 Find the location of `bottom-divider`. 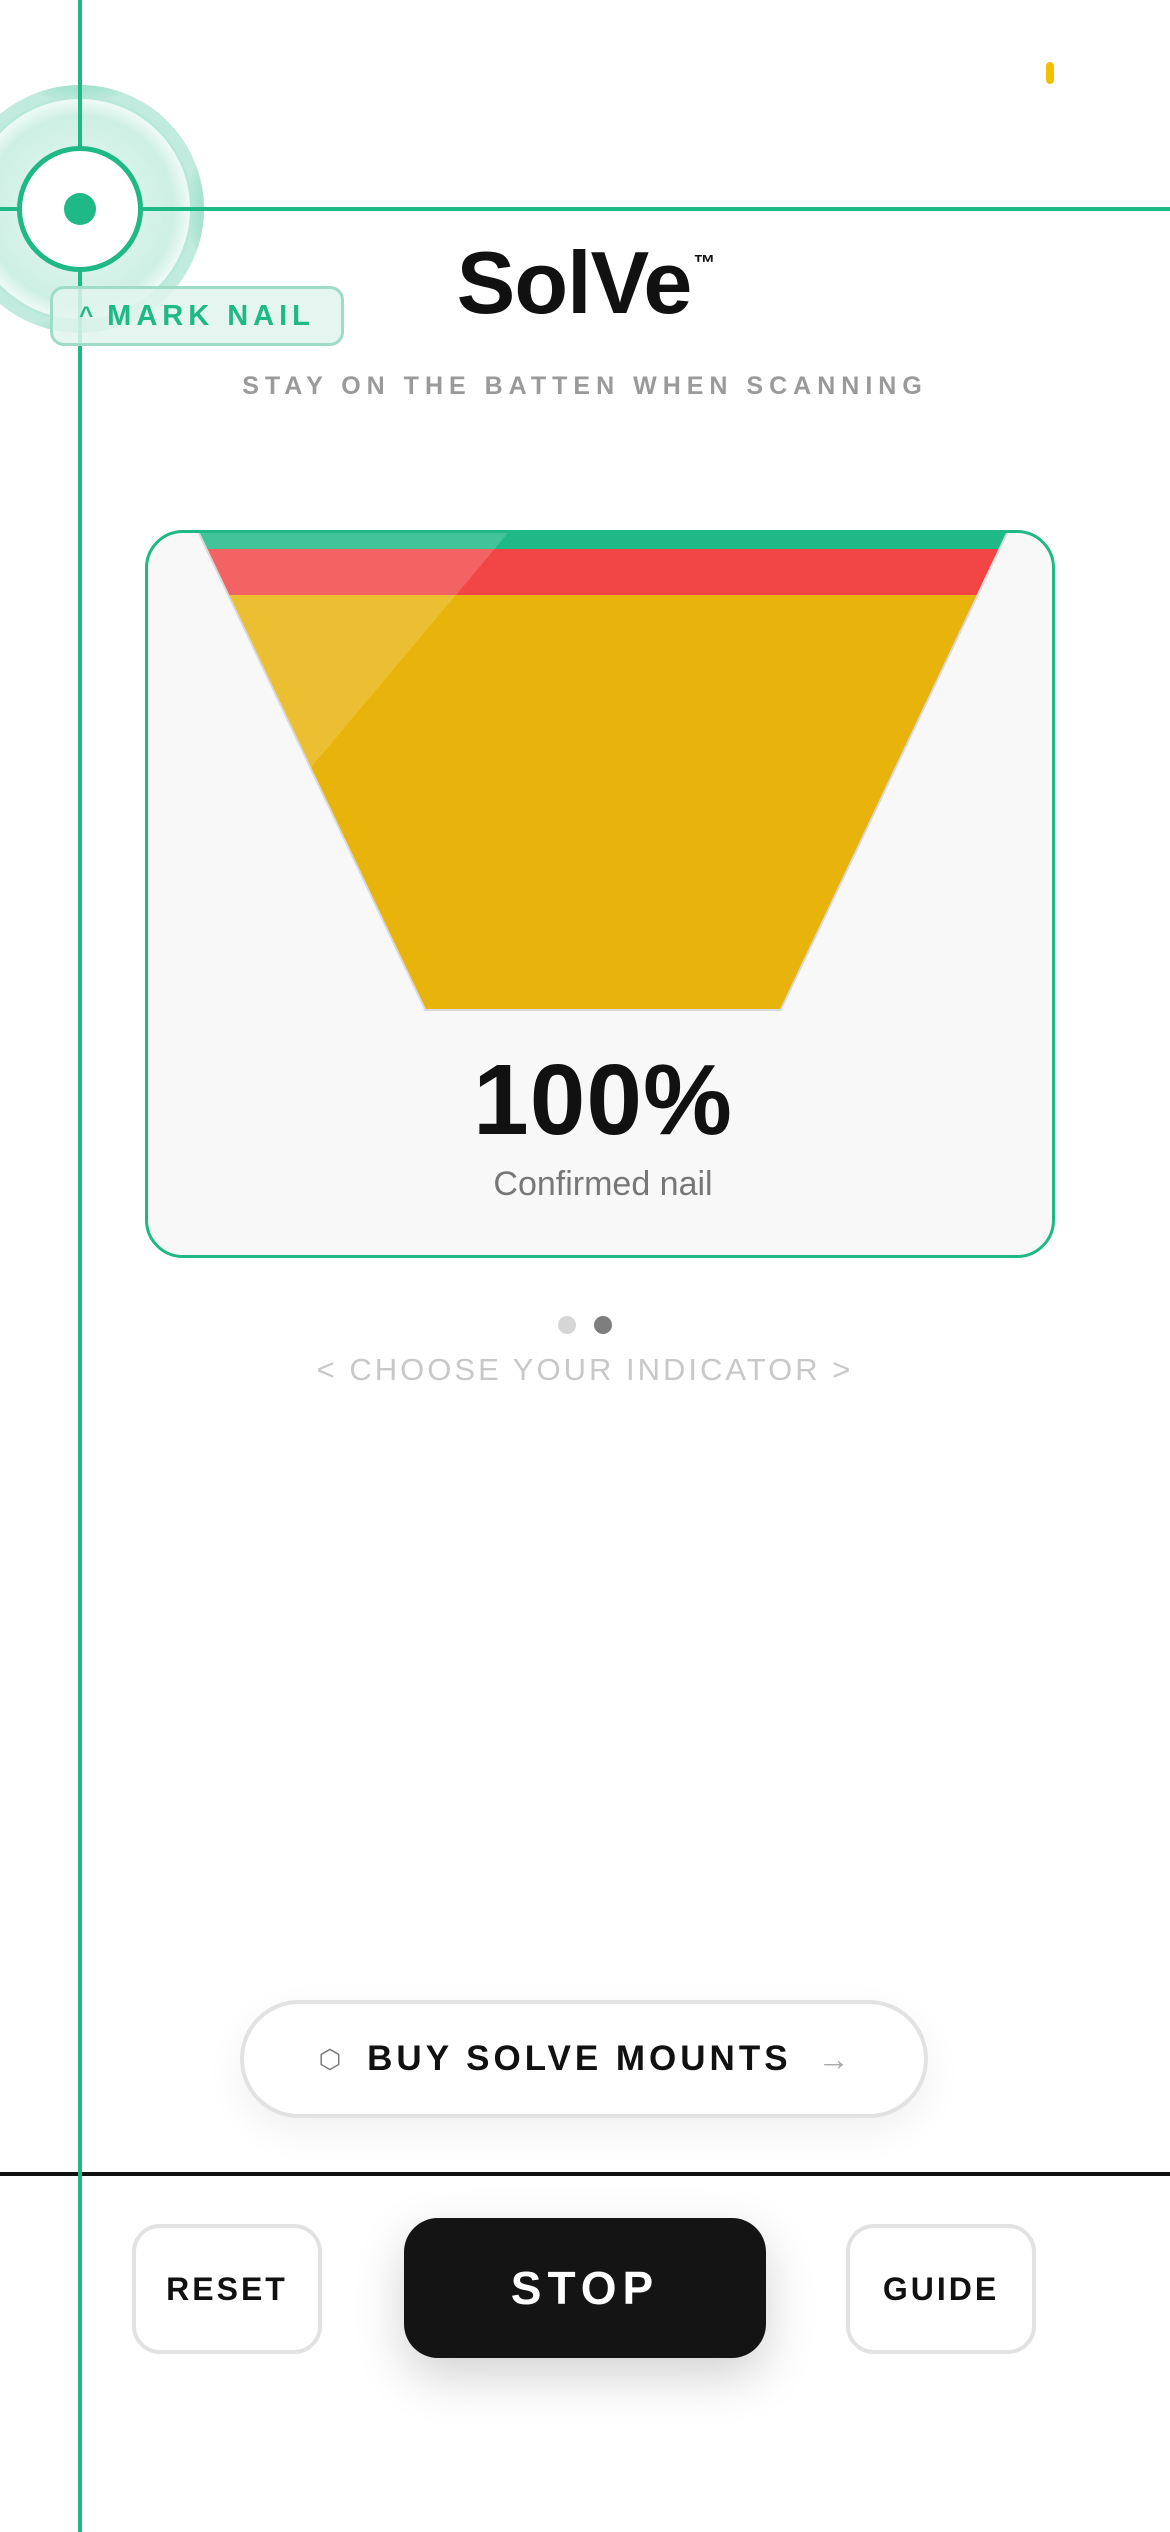

bottom-divider is located at coordinates (585, 2174).